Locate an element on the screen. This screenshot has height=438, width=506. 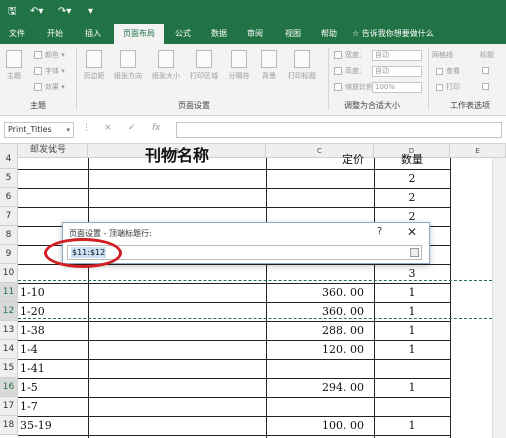
cell-c: 100. 00 is located at coordinates (320, 425).